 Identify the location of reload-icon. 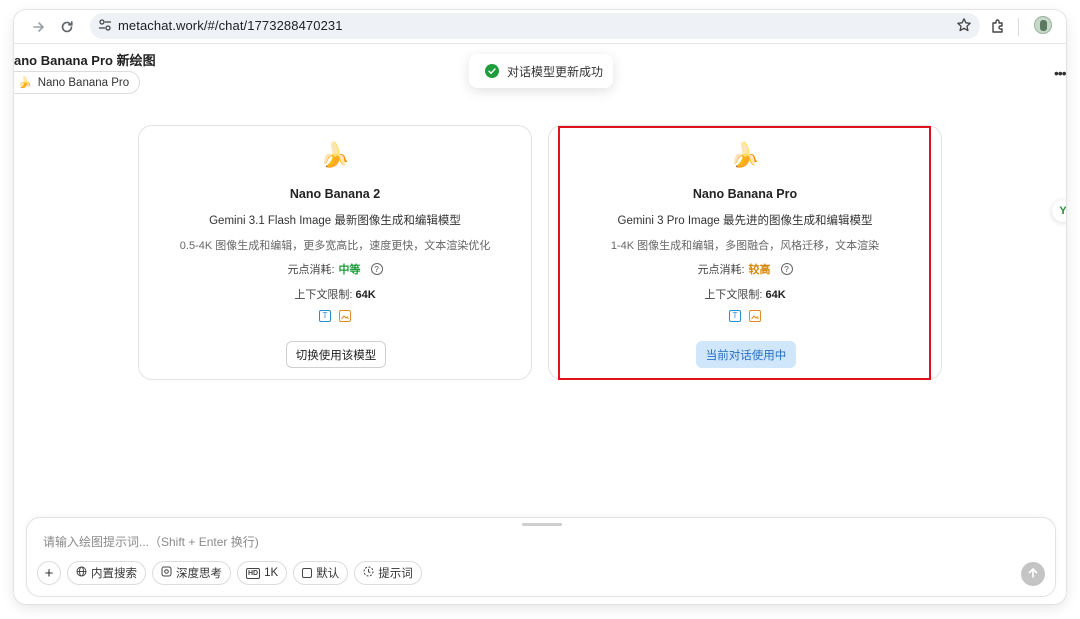
(67, 27).